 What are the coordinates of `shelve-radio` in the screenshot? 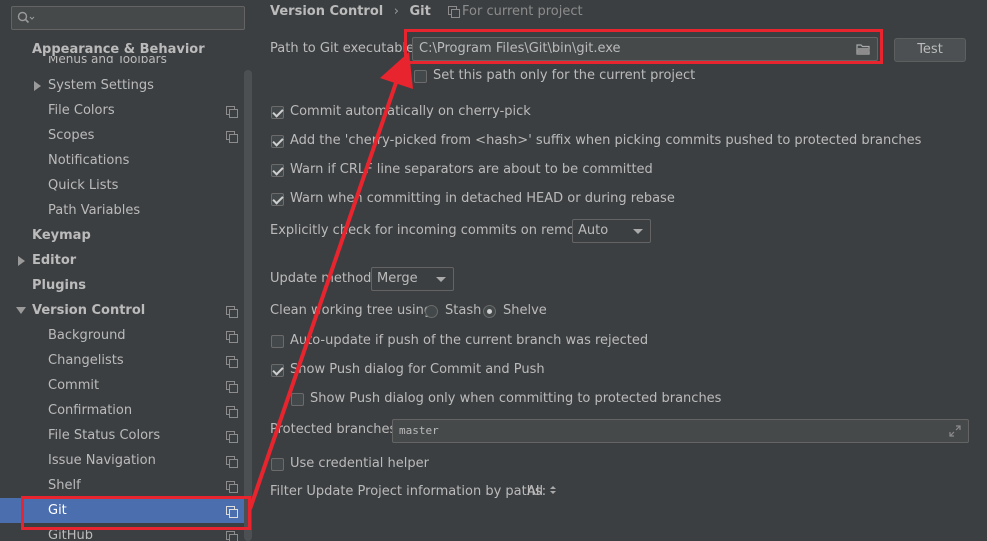 It's located at (489, 311).